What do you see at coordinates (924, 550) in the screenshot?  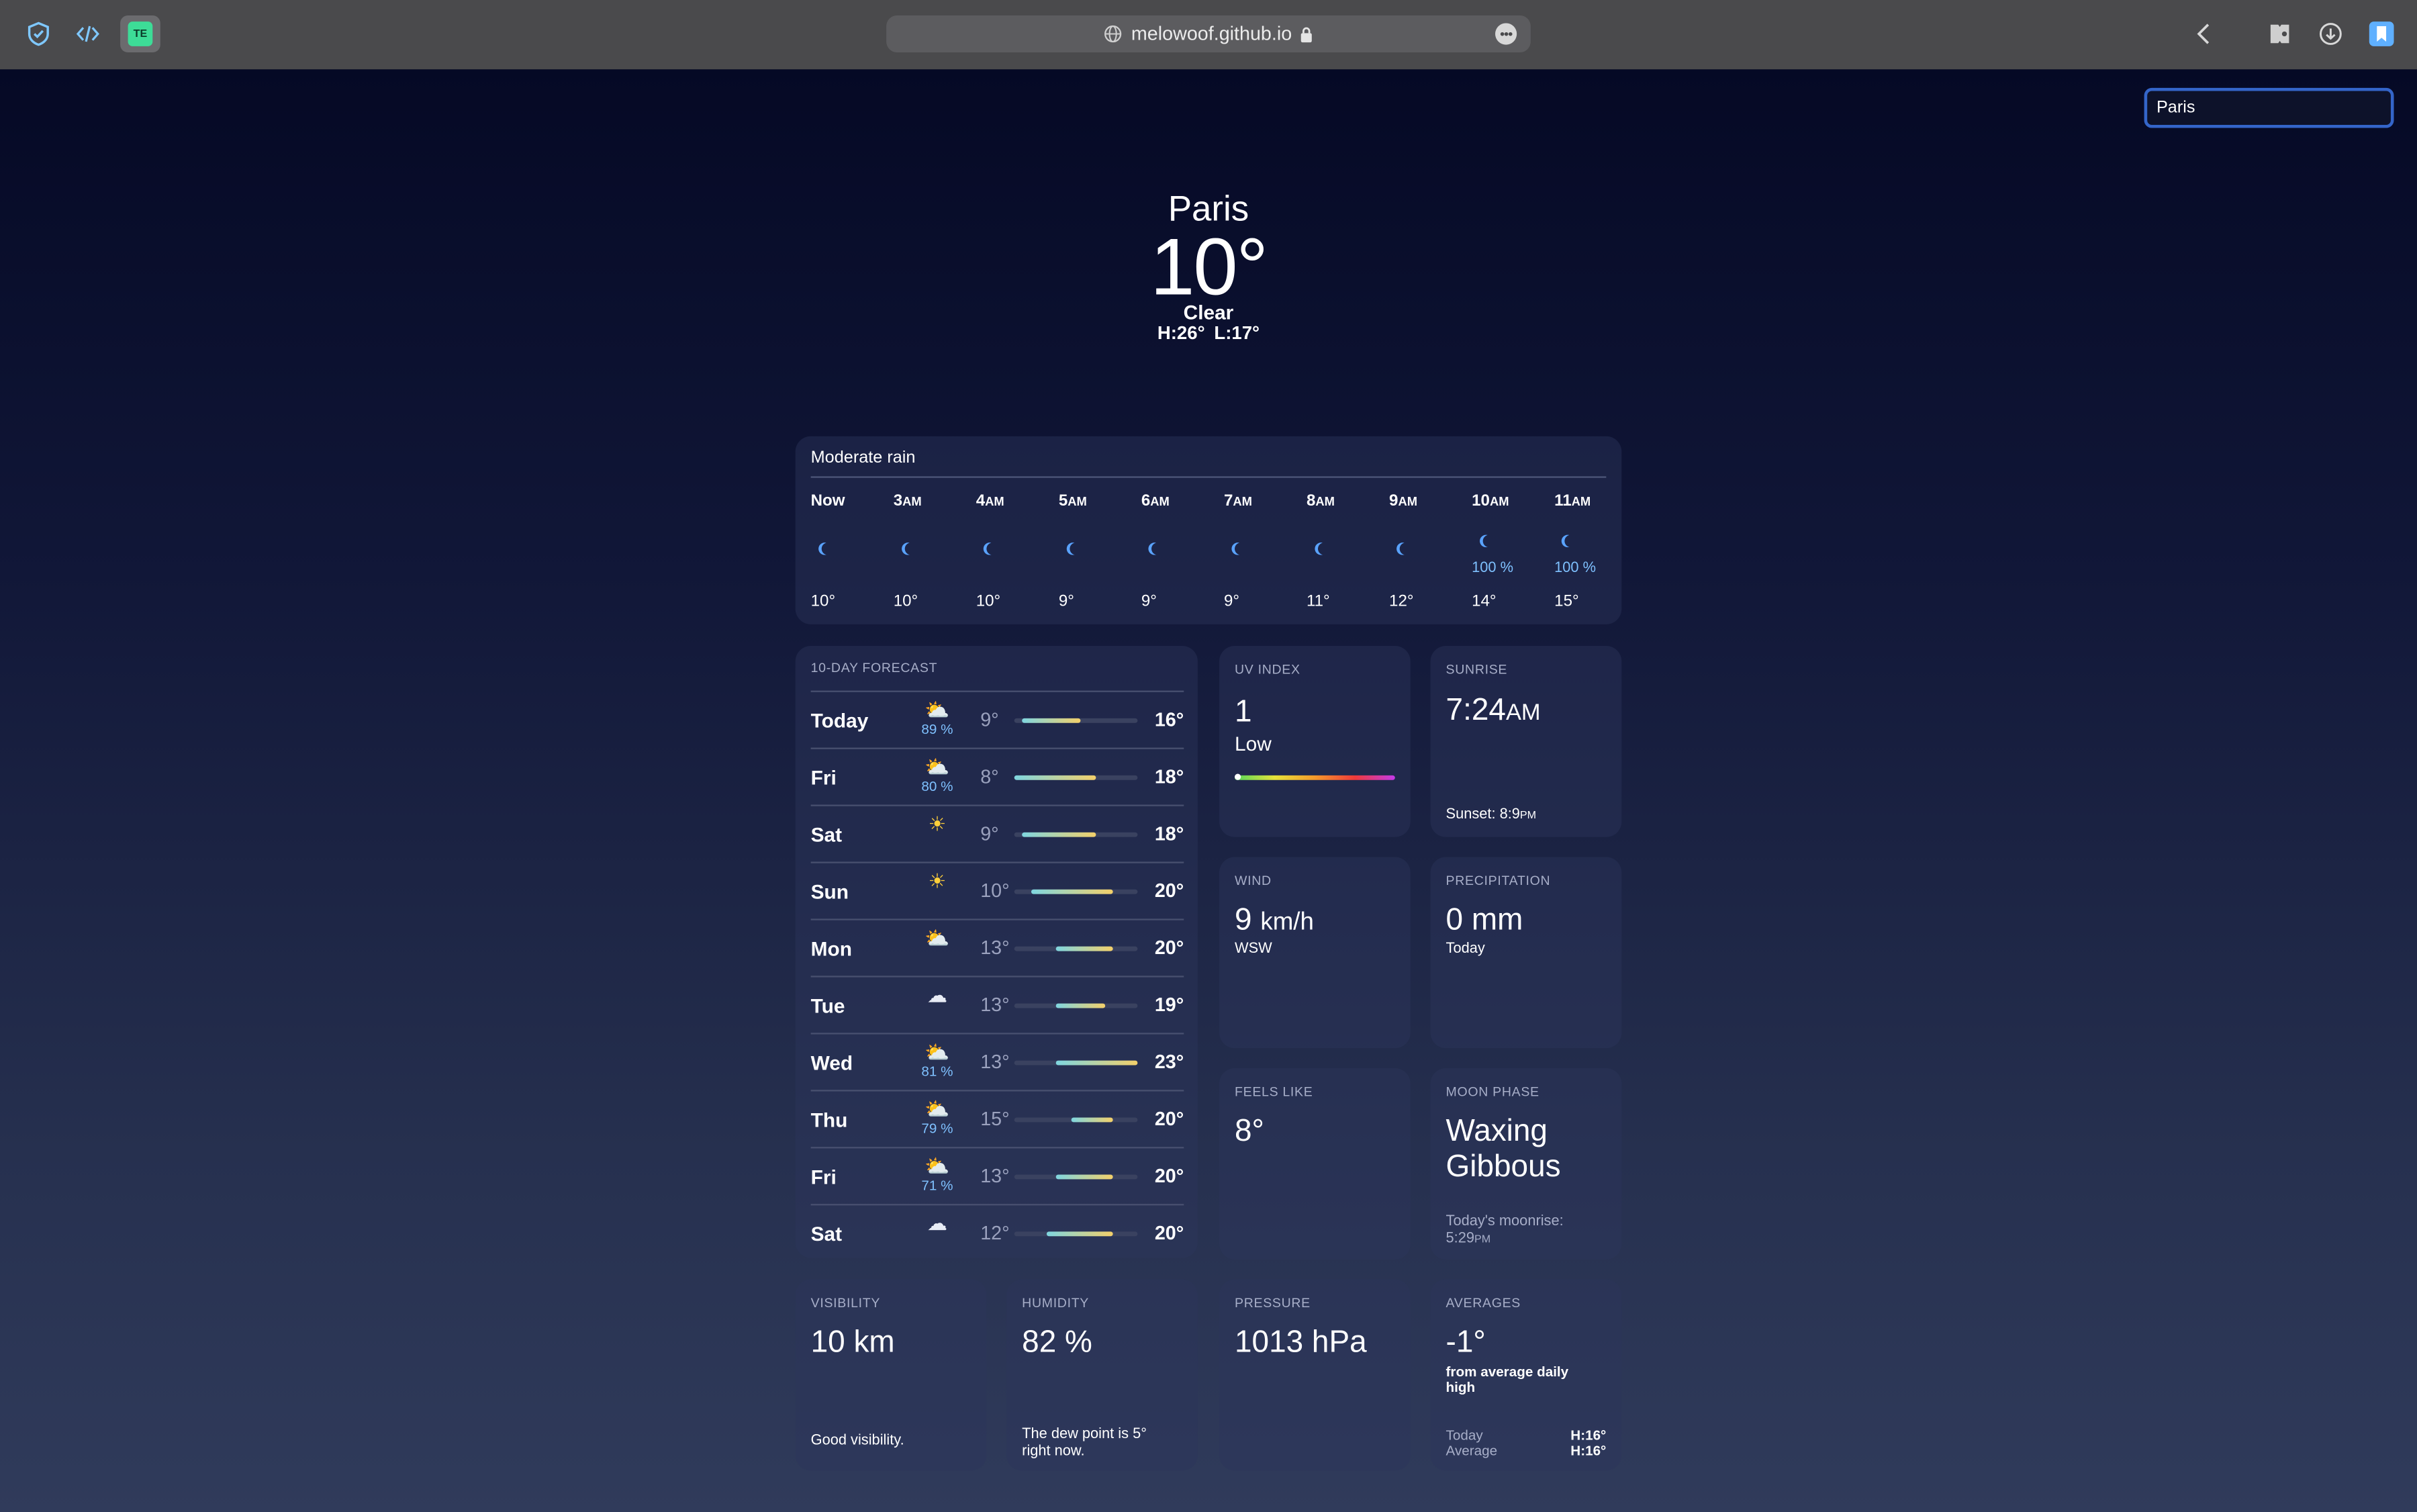 I see `hourly-column: 3AM 10°` at bounding box center [924, 550].